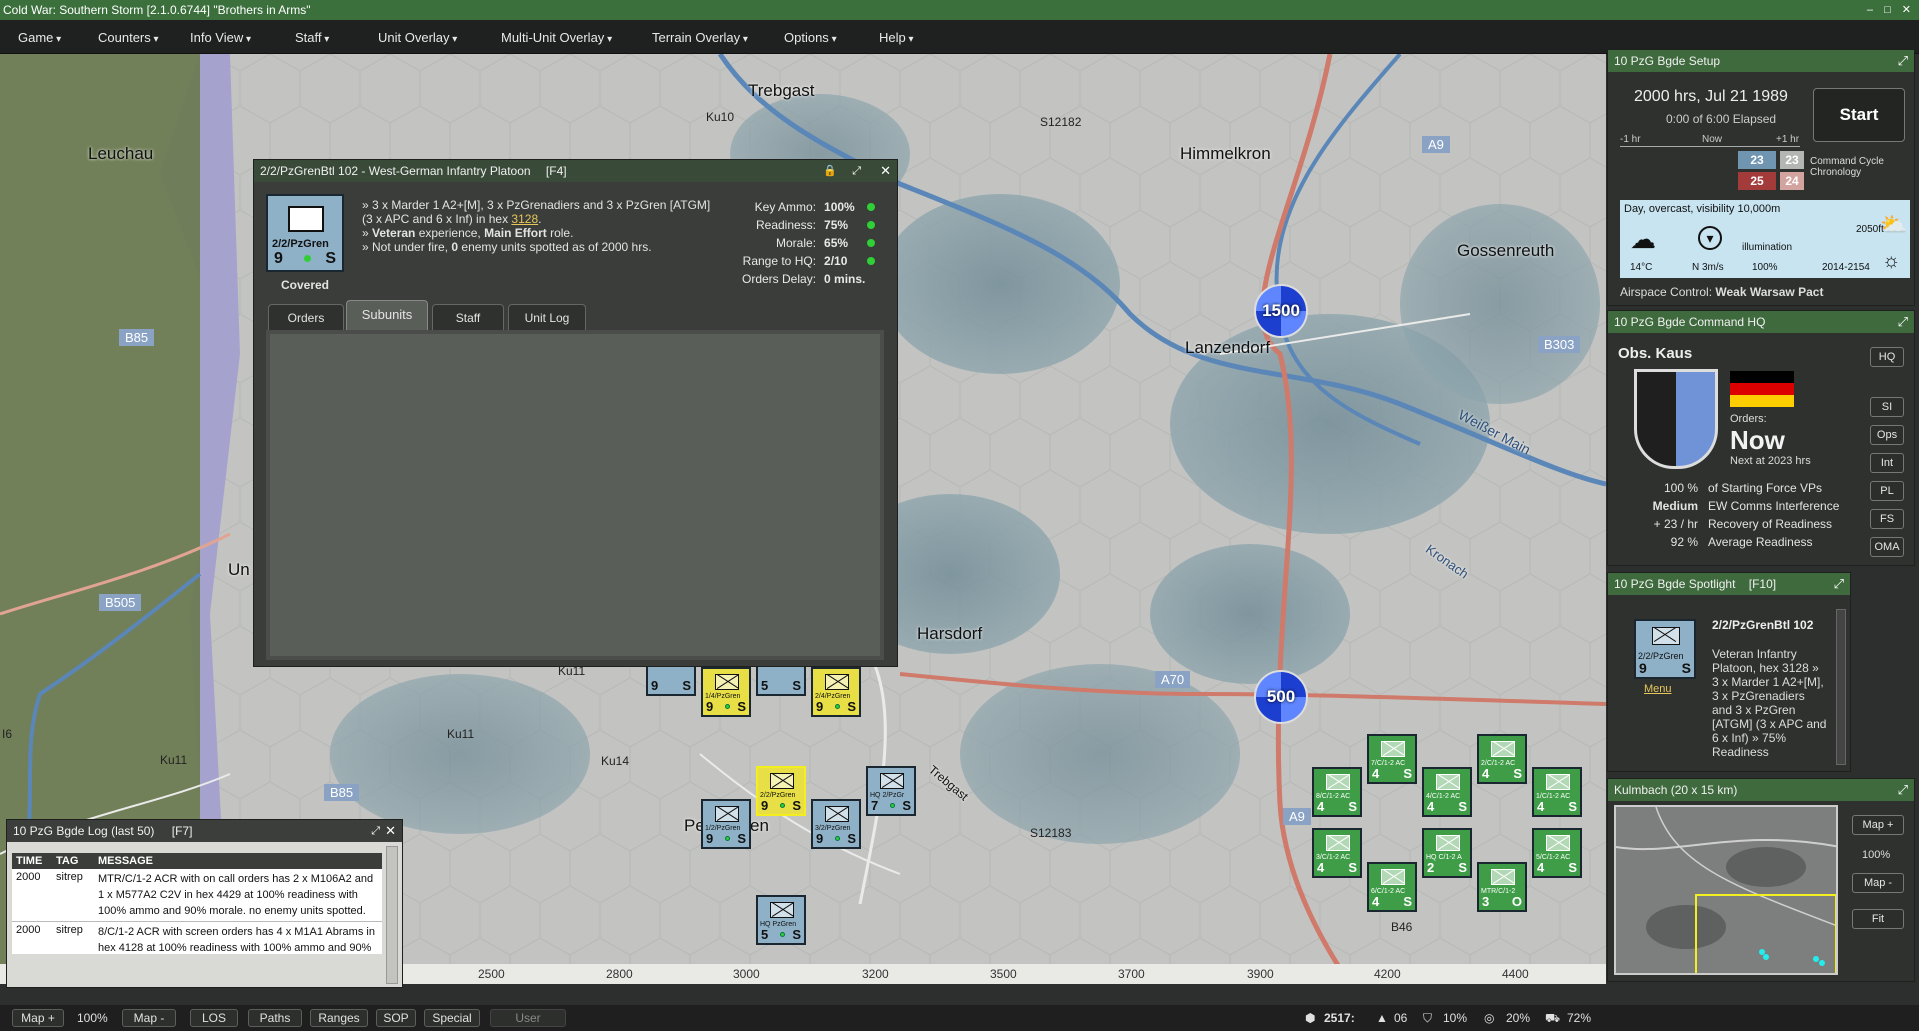 This screenshot has height=1031, width=1919. What do you see at coordinates (1448, 843) in the screenshot?
I see `hq-symbol-icon` at bounding box center [1448, 843].